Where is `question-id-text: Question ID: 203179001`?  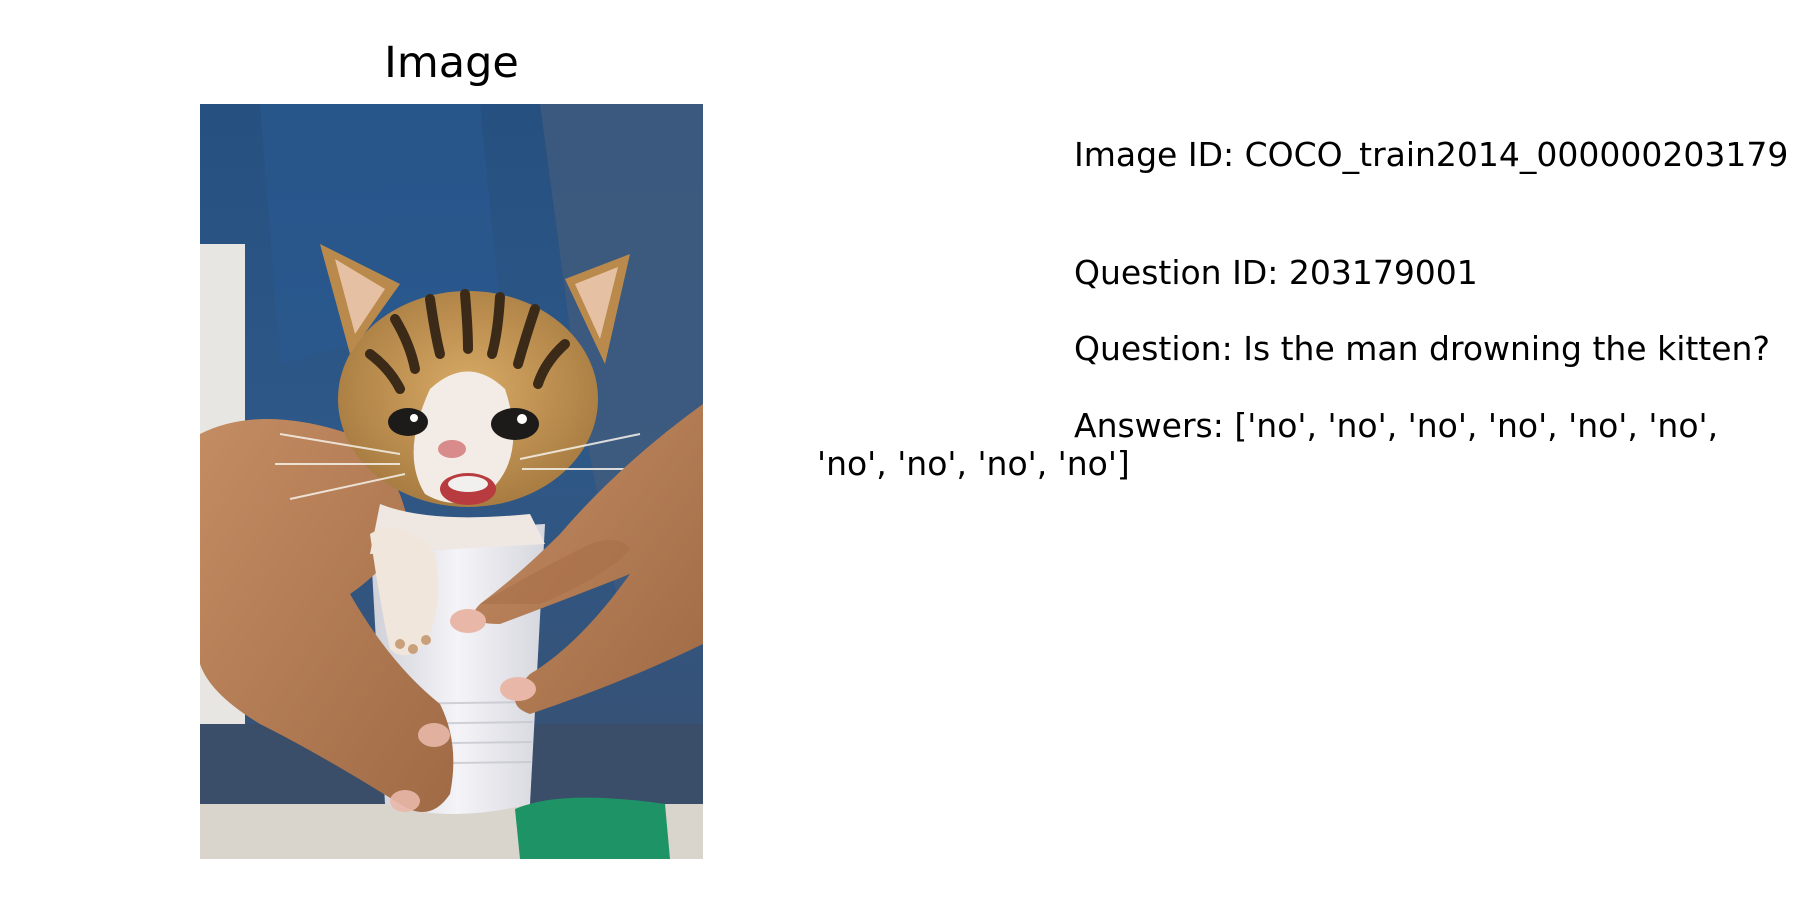
question-id-text: Question ID: 203179001 is located at coordinates (1276, 272).